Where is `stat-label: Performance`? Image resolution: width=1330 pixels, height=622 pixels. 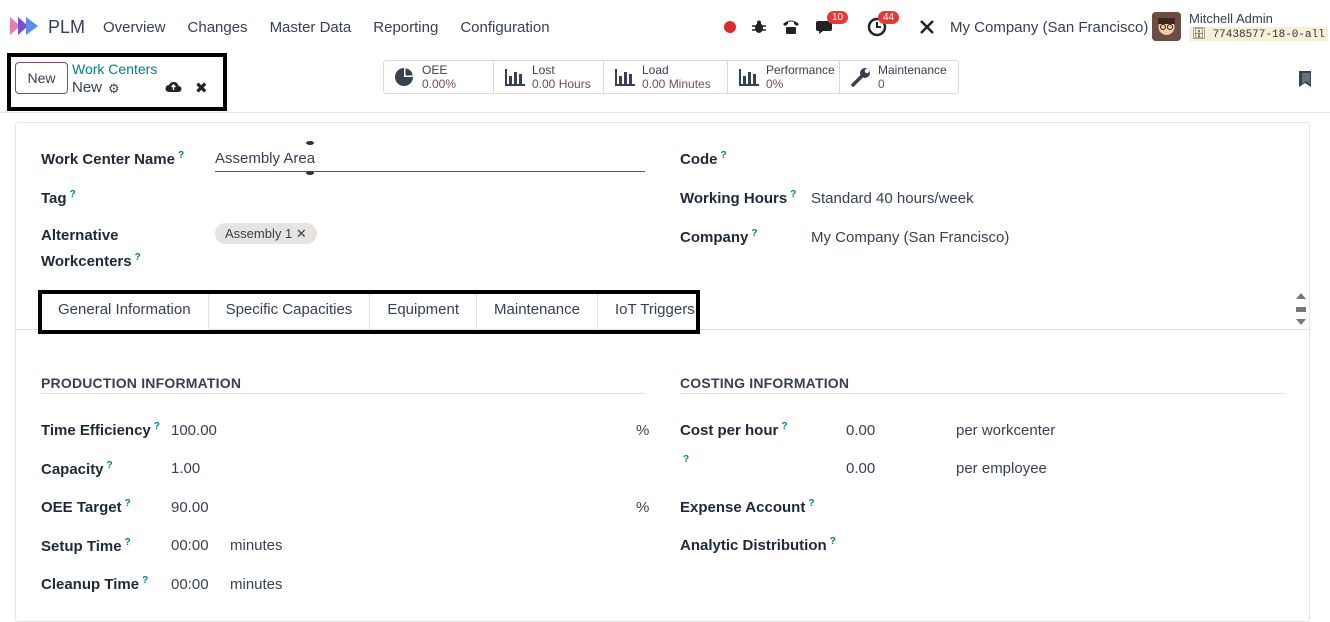
stat-label: Performance is located at coordinates (800, 70).